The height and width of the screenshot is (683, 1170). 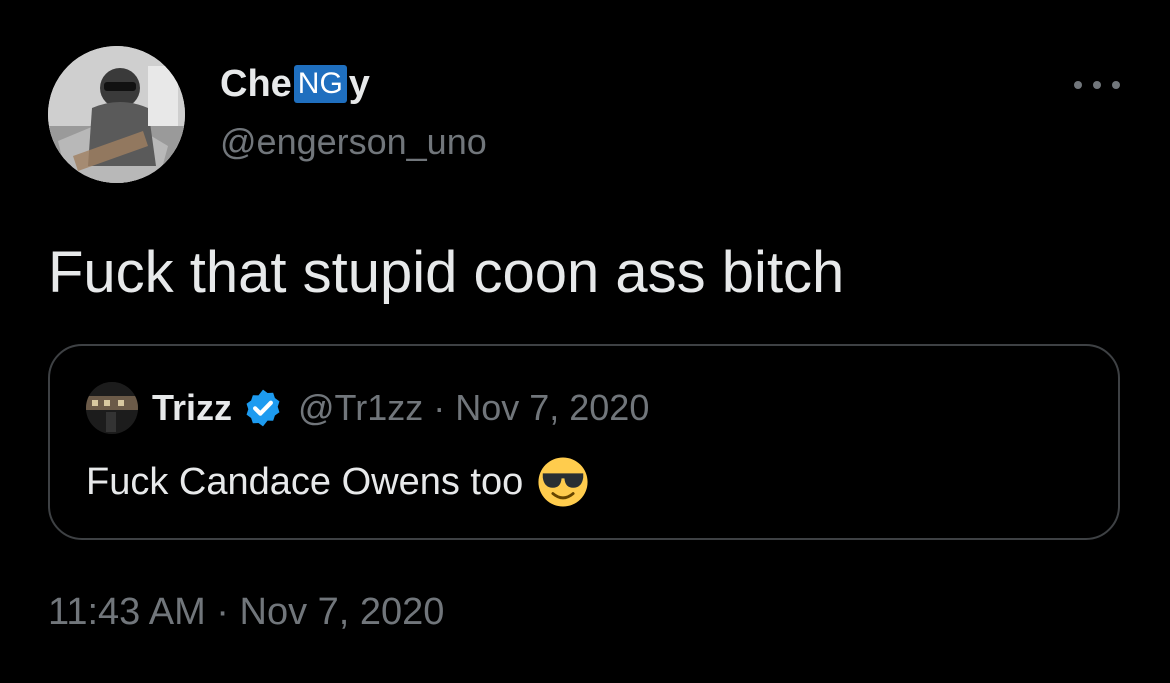 I want to click on author-name-part-2: y, so click(x=359, y=84).